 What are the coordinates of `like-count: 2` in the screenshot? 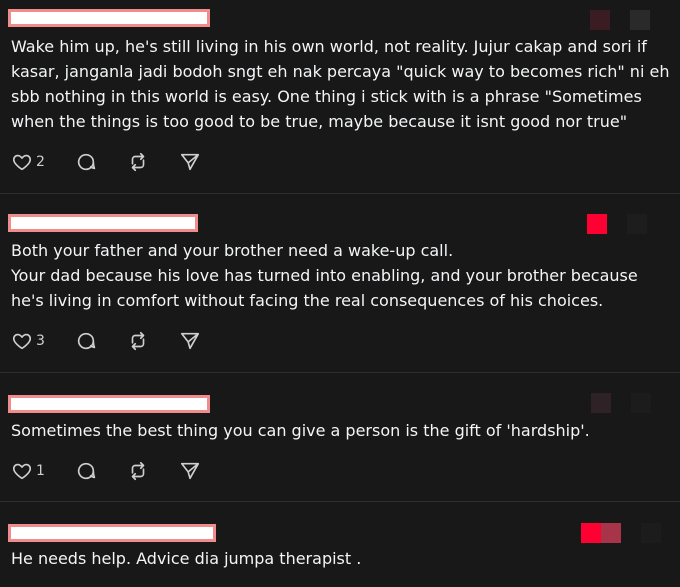 It's located at (40, 162).